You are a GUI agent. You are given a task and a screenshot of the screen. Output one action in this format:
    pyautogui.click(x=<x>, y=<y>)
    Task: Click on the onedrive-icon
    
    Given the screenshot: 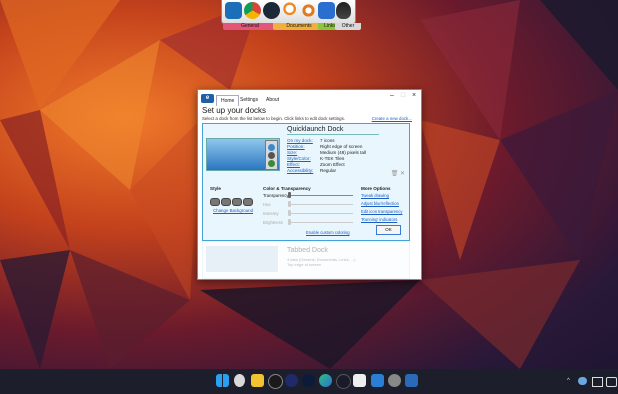 What is the action you would take?
    pyautogui.click(x=582, y=381)
    